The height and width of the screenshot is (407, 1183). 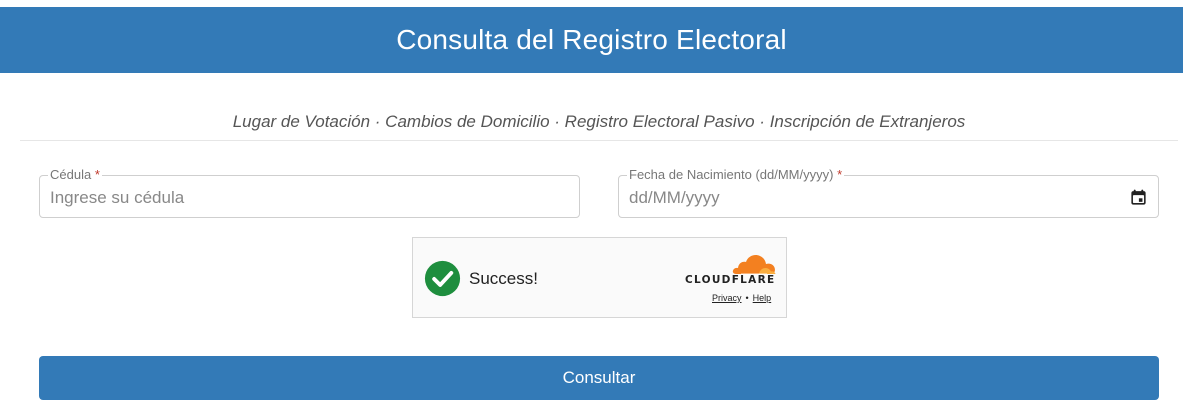 I want to click on birthdate-field: Fecha de Nacimiento (dd/MM/yyyy) *, so click(x=888, y=192).